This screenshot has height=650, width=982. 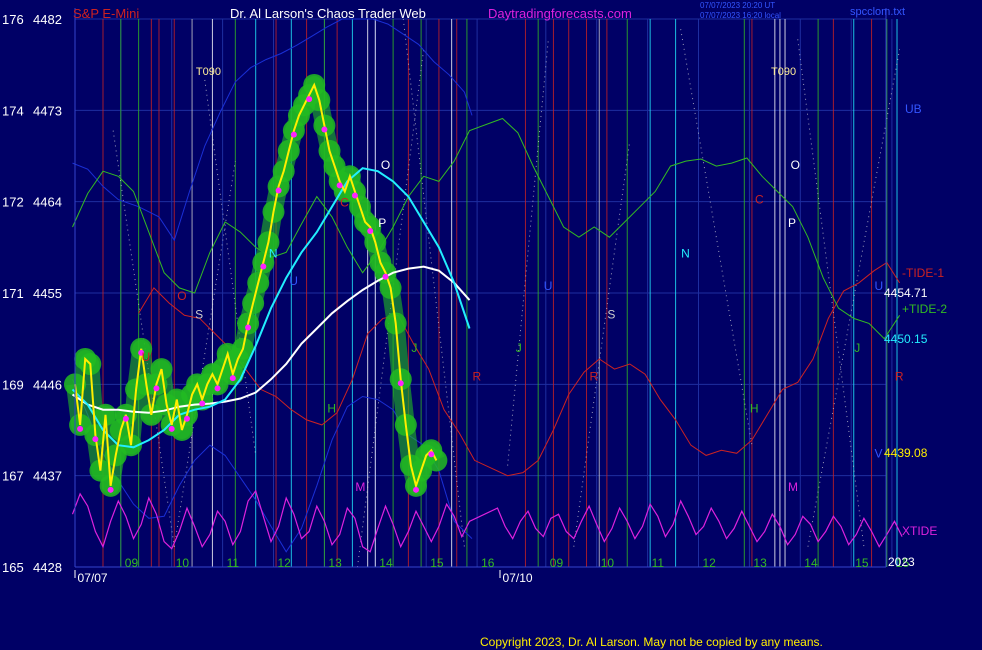 I want to click on label-xtide: XTIDE, so click(x=919, y=531).